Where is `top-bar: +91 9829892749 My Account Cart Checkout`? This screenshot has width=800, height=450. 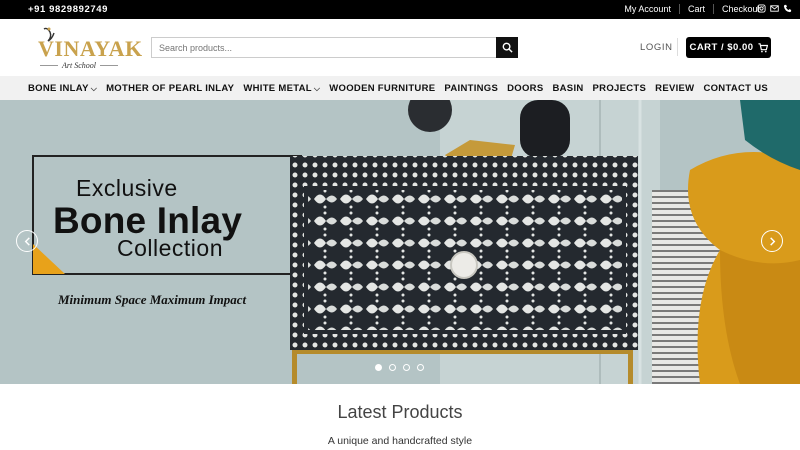
top-bar: +91 9829892749 My Account Cart Checkout is located at coordinates (400, 9).